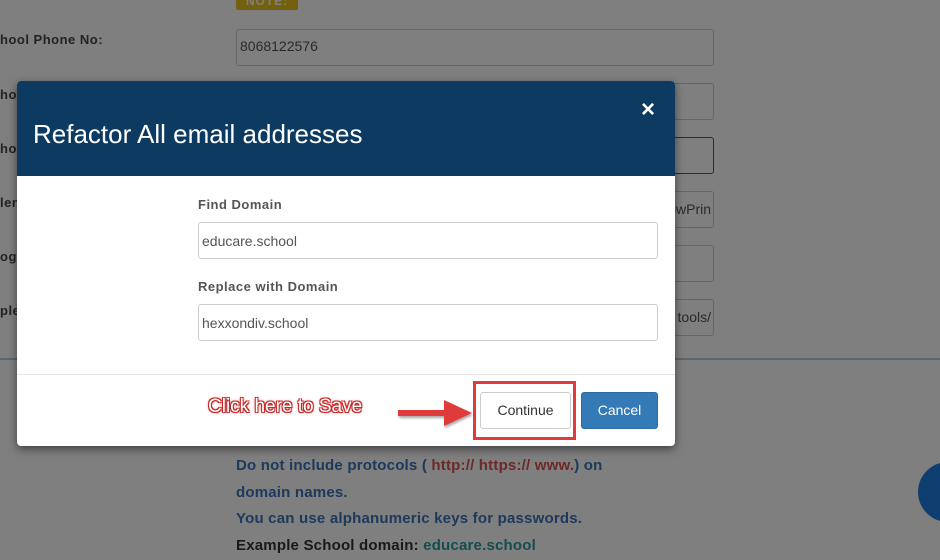 This screenshot has height=560, width=940. I want to click on close-icon: ×, so click(648, 110).